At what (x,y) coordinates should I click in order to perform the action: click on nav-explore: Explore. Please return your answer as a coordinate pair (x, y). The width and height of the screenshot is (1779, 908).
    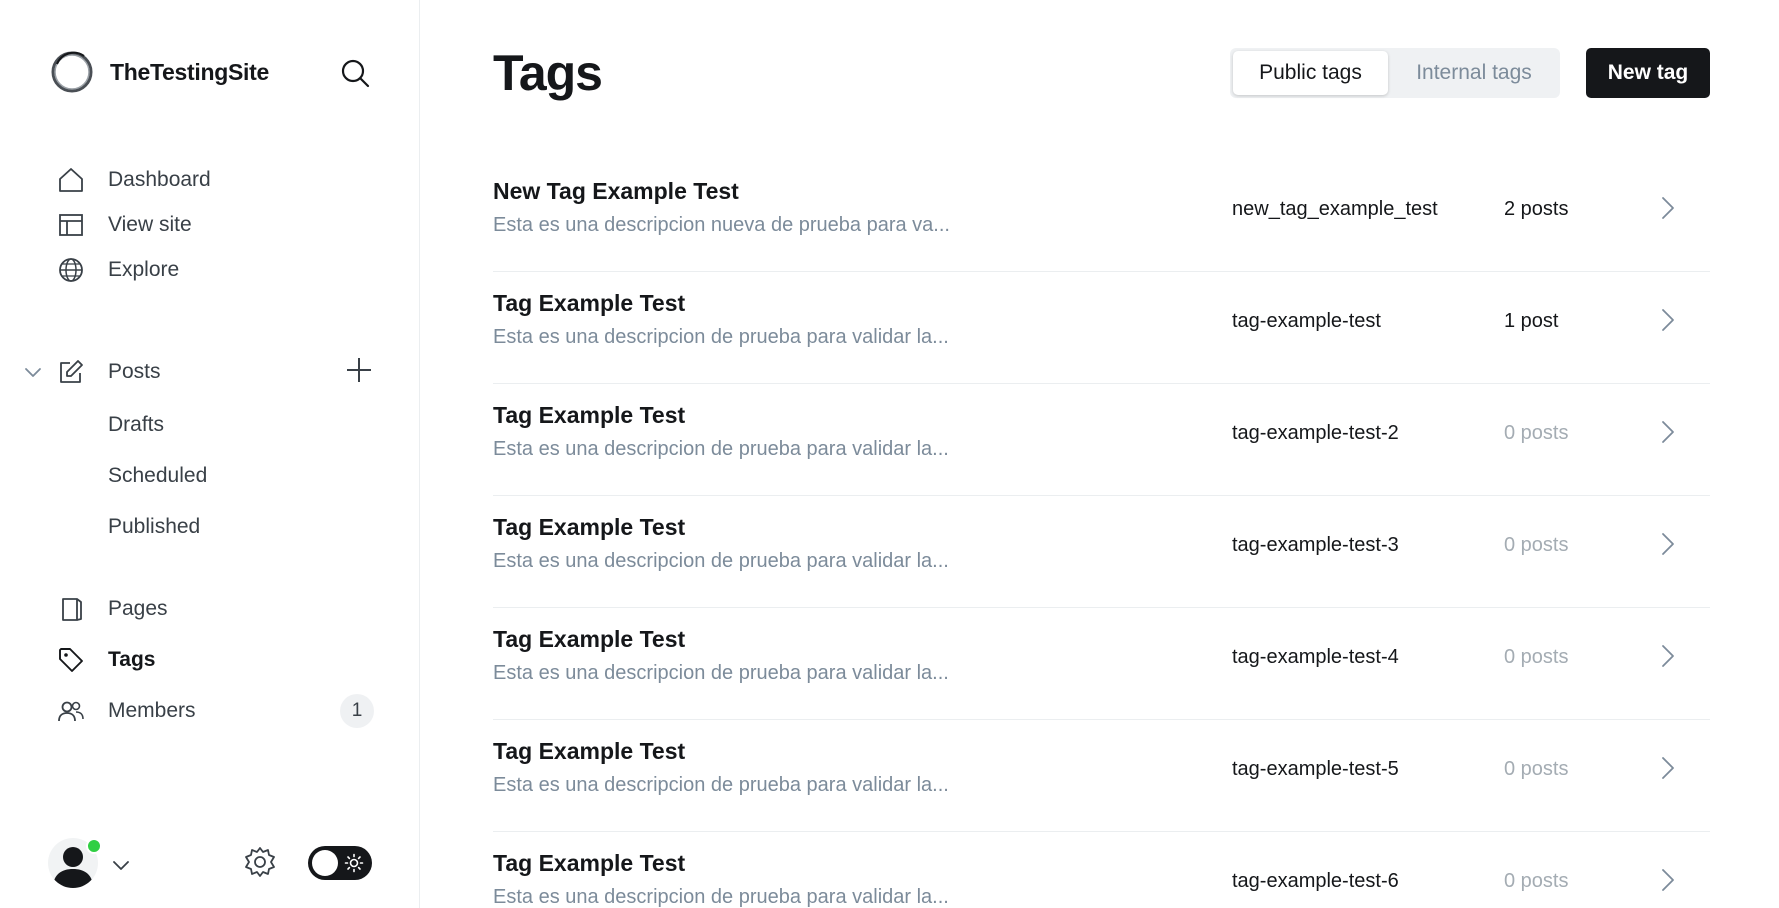
    Looking at the image, I should click on (117, 270).